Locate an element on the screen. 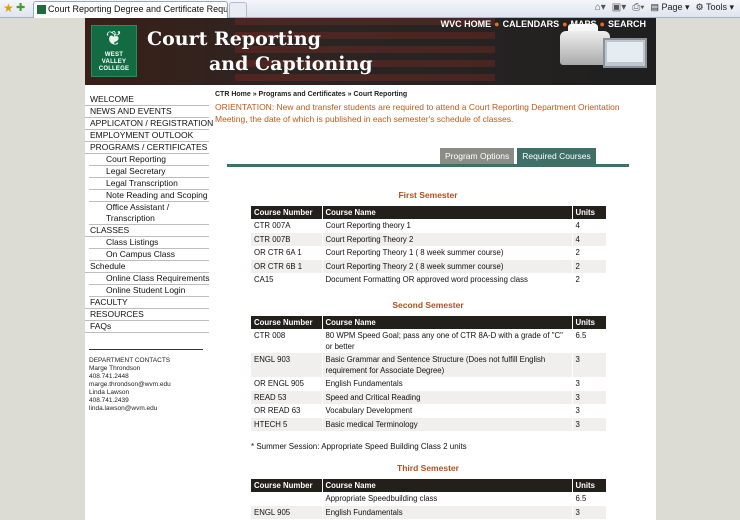 This screenshot has width=740, height=520. sidebar-item: NEWS AND EVENTS is located at coordinates (147, 112).